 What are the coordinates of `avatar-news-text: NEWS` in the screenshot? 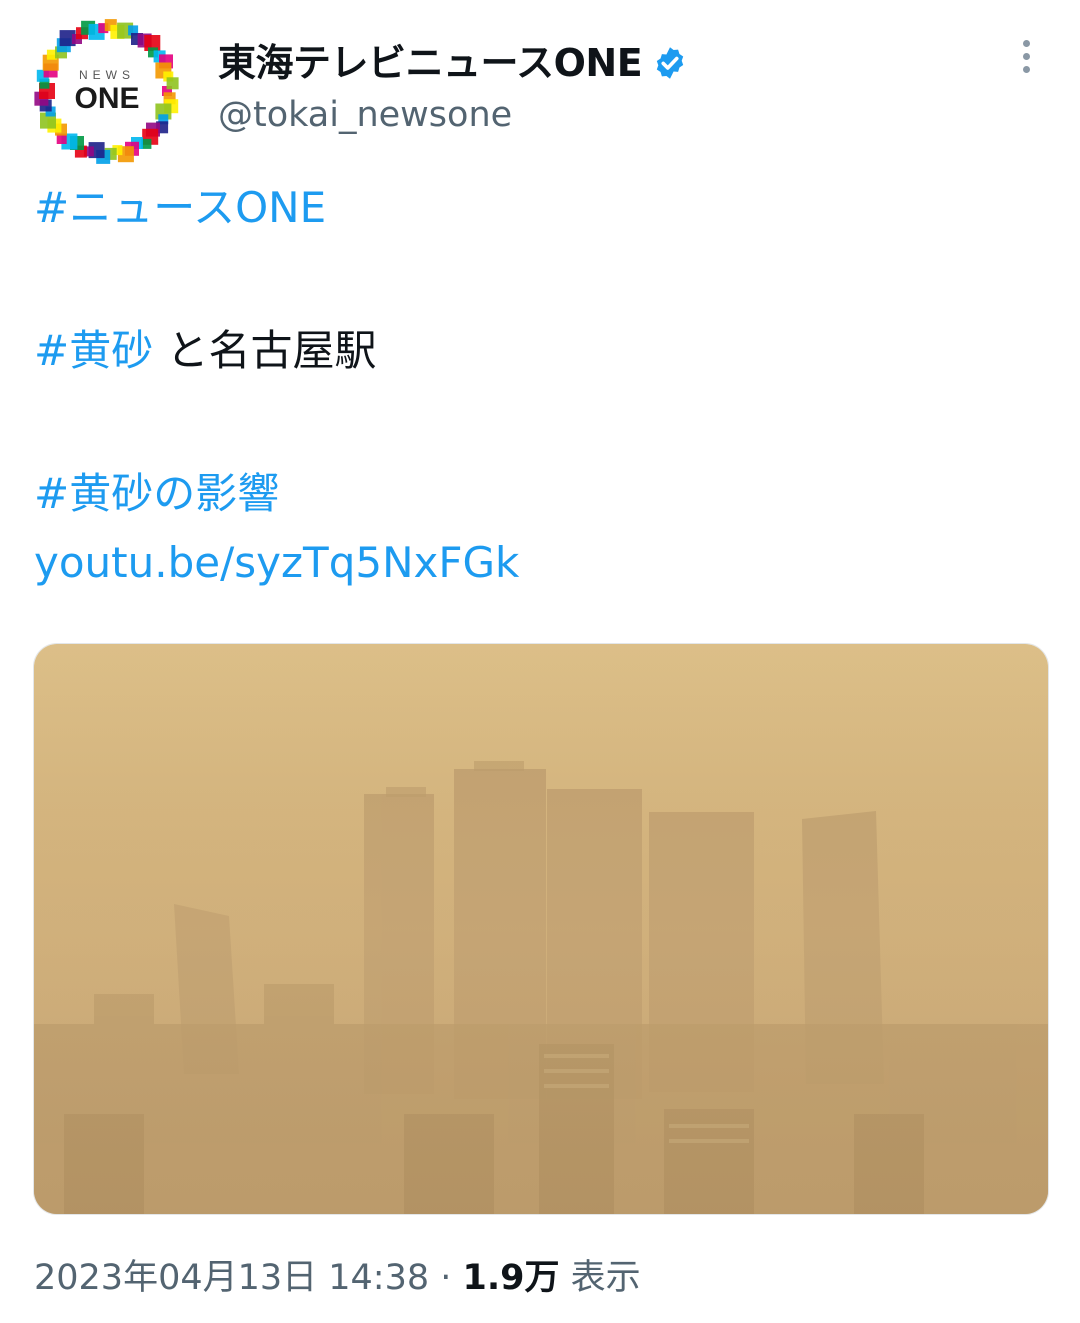 It's located at (107, 75).